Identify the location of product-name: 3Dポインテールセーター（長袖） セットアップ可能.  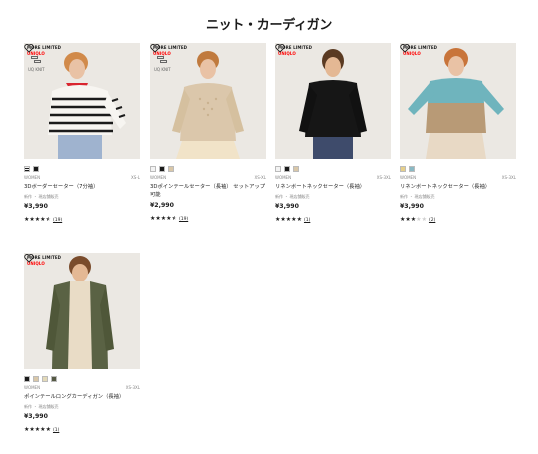
(208, 191).